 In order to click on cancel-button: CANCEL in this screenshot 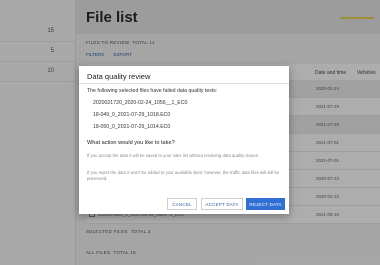, I will do `click(182, 204)`.